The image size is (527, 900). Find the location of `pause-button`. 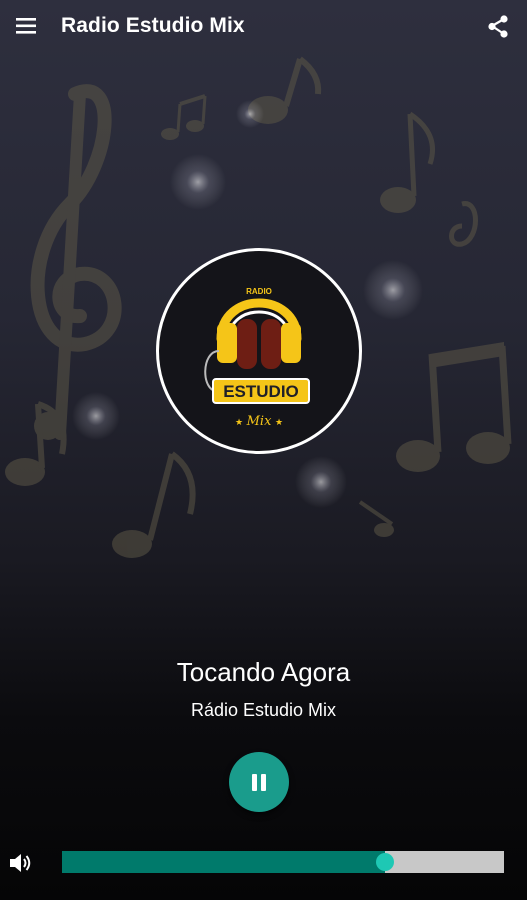

pause-button is located at coordinates (259, 782).